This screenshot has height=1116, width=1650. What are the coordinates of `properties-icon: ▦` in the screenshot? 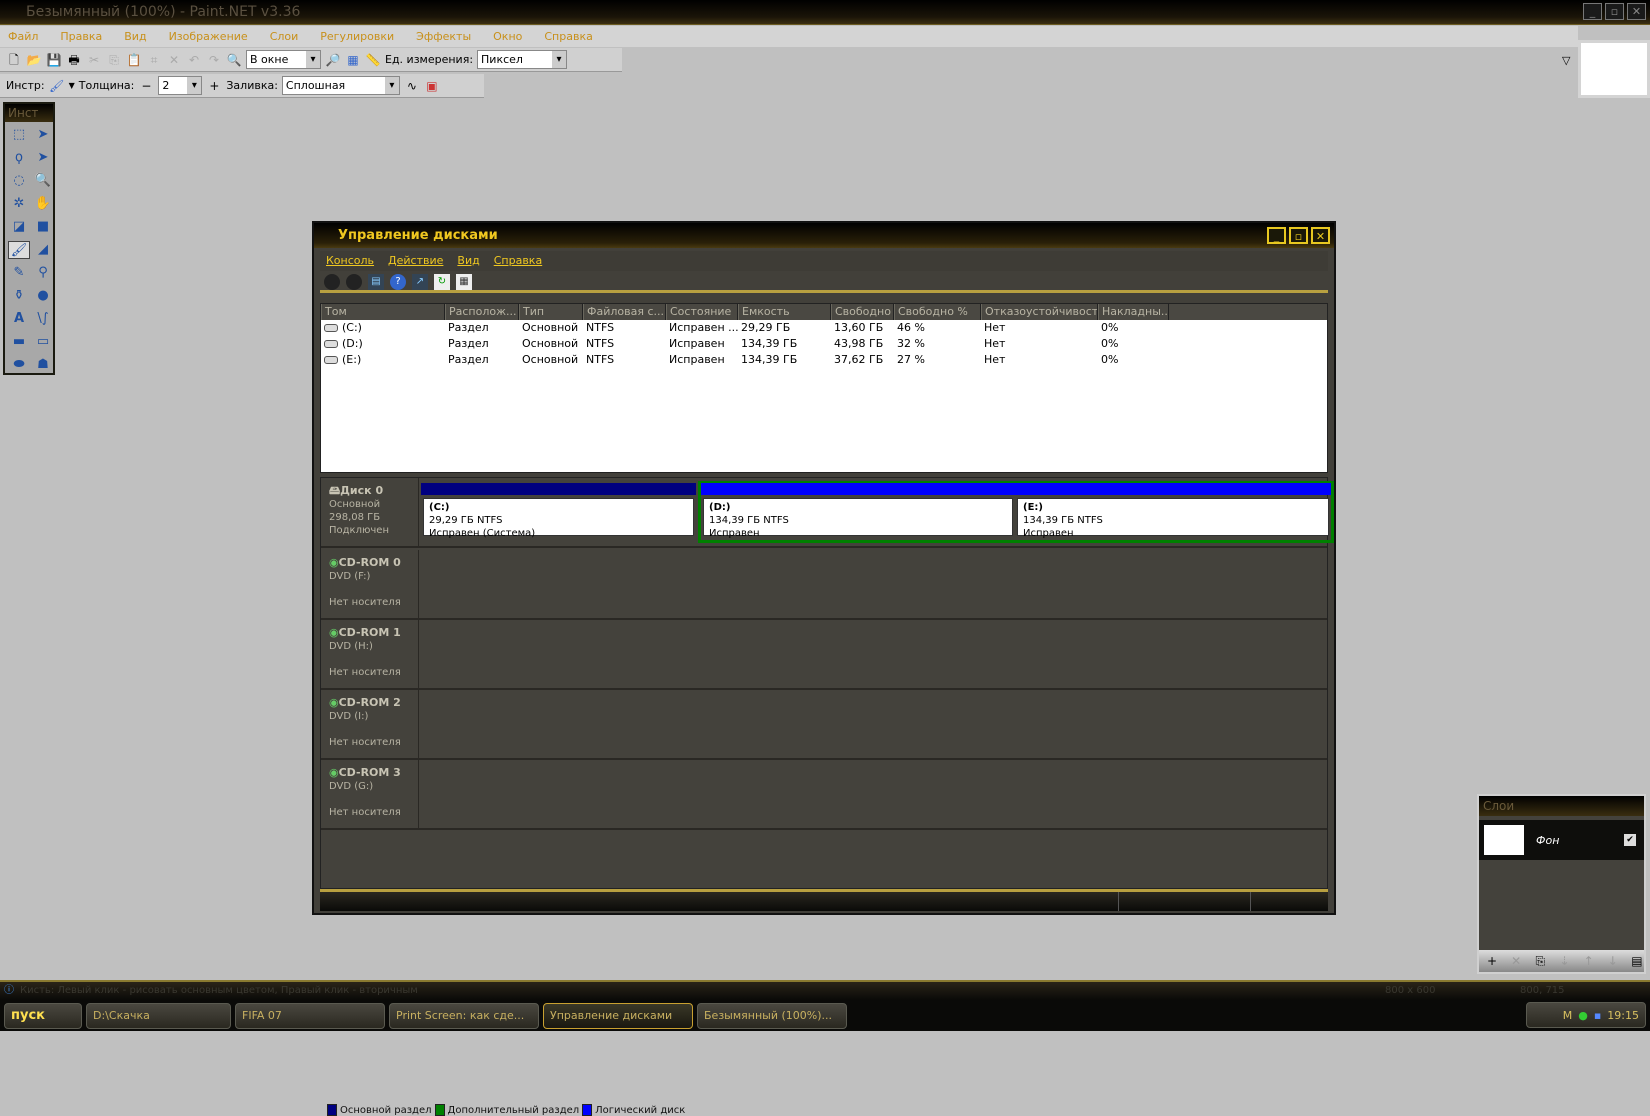 It's located at (464, 281).